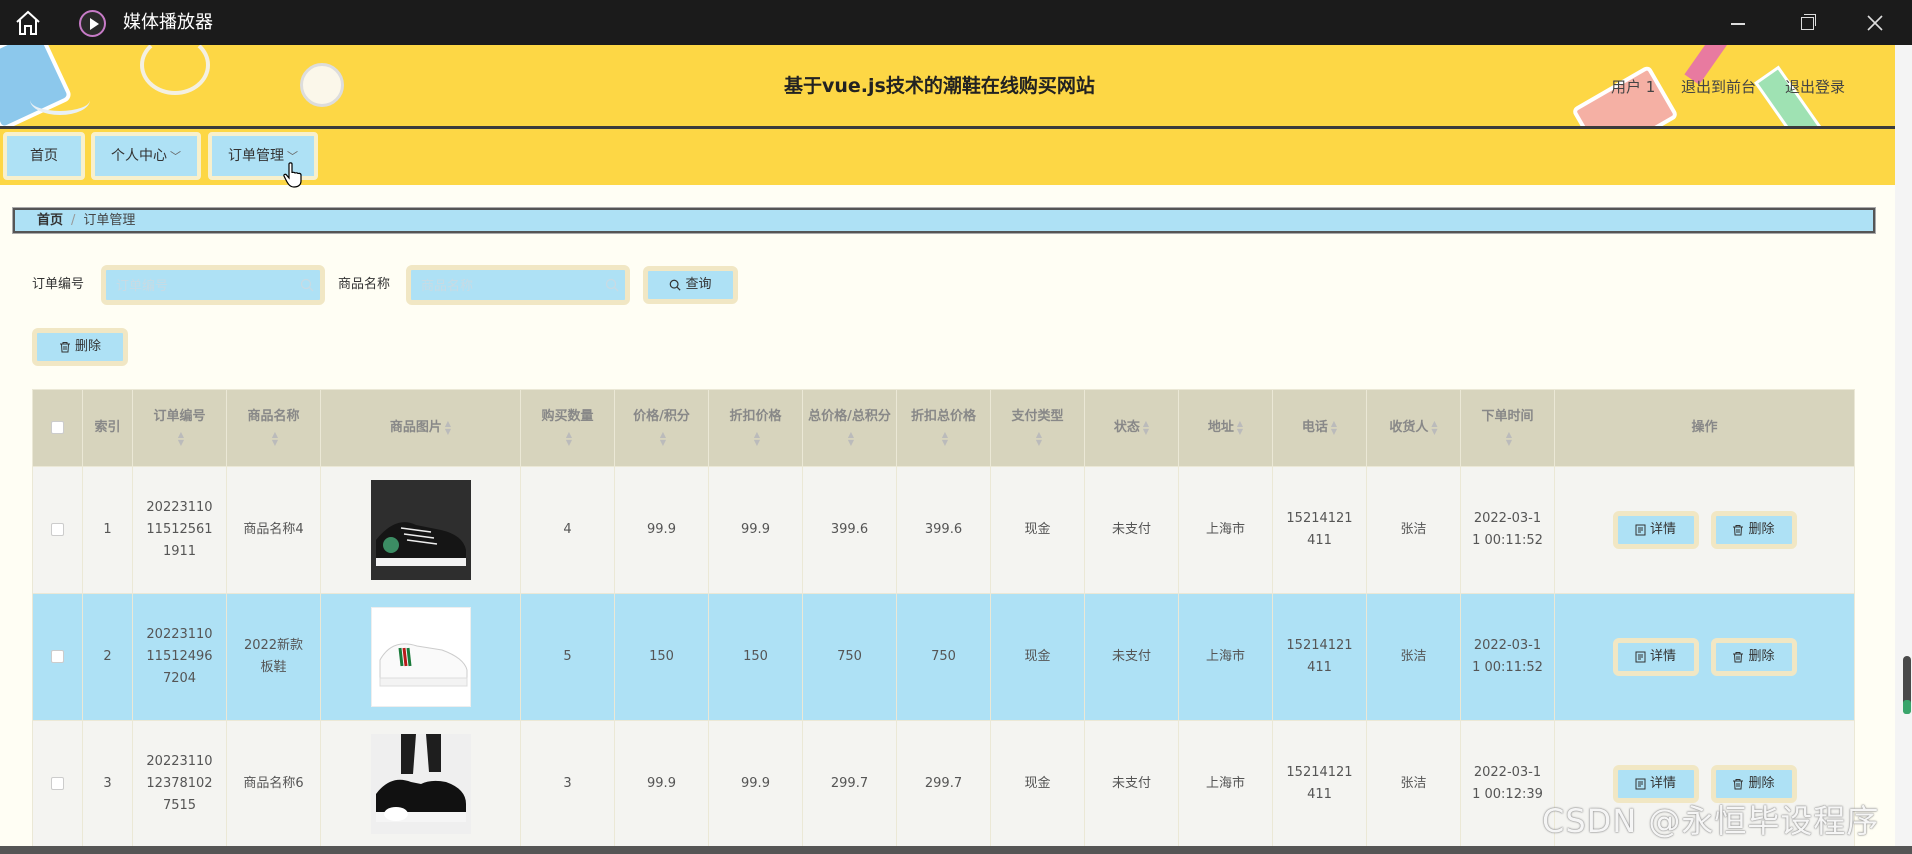 The image size is (1912, 854). Describe the element at coordinates (60, 100) in the screenshot. I see `decoration-cable` at that location.